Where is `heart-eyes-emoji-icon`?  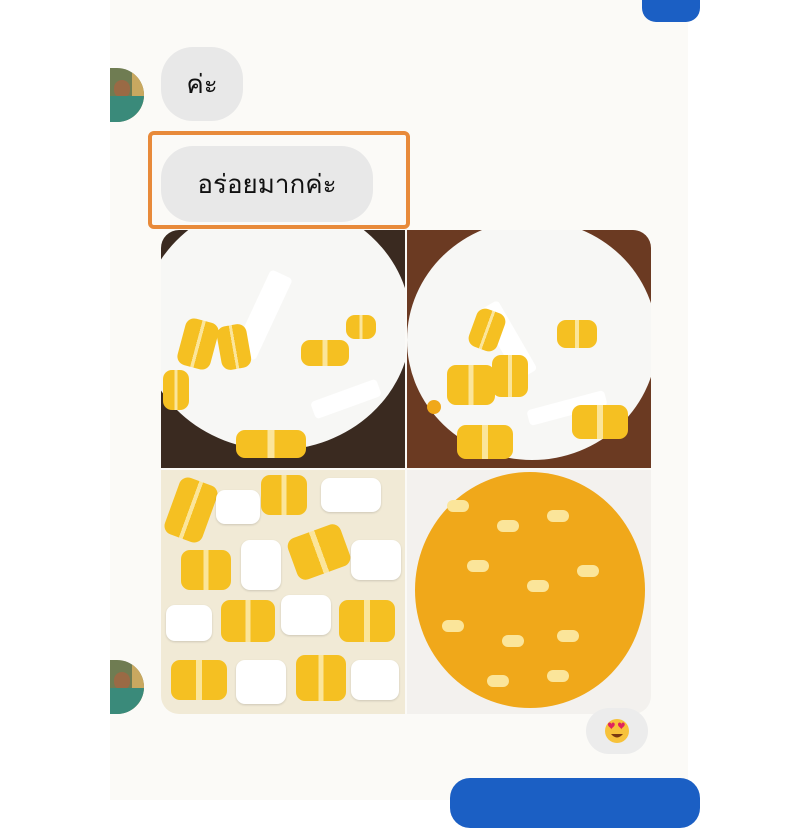
heart-eyes-emoji-icon is located at coordinates (617, 731).